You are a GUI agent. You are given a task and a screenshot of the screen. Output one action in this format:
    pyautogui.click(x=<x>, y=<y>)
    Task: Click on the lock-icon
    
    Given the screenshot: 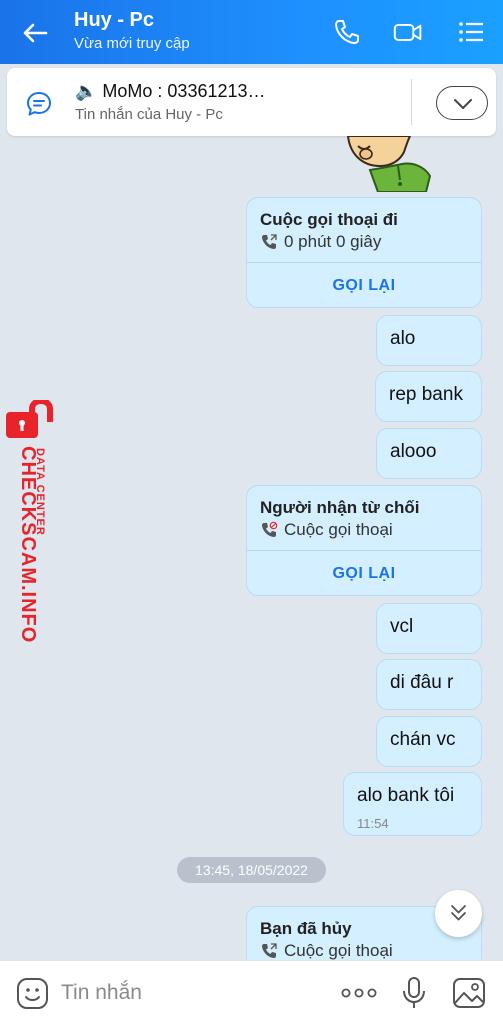 What is the action you would take?
    pyautogui.click(x=29, y=419)
    